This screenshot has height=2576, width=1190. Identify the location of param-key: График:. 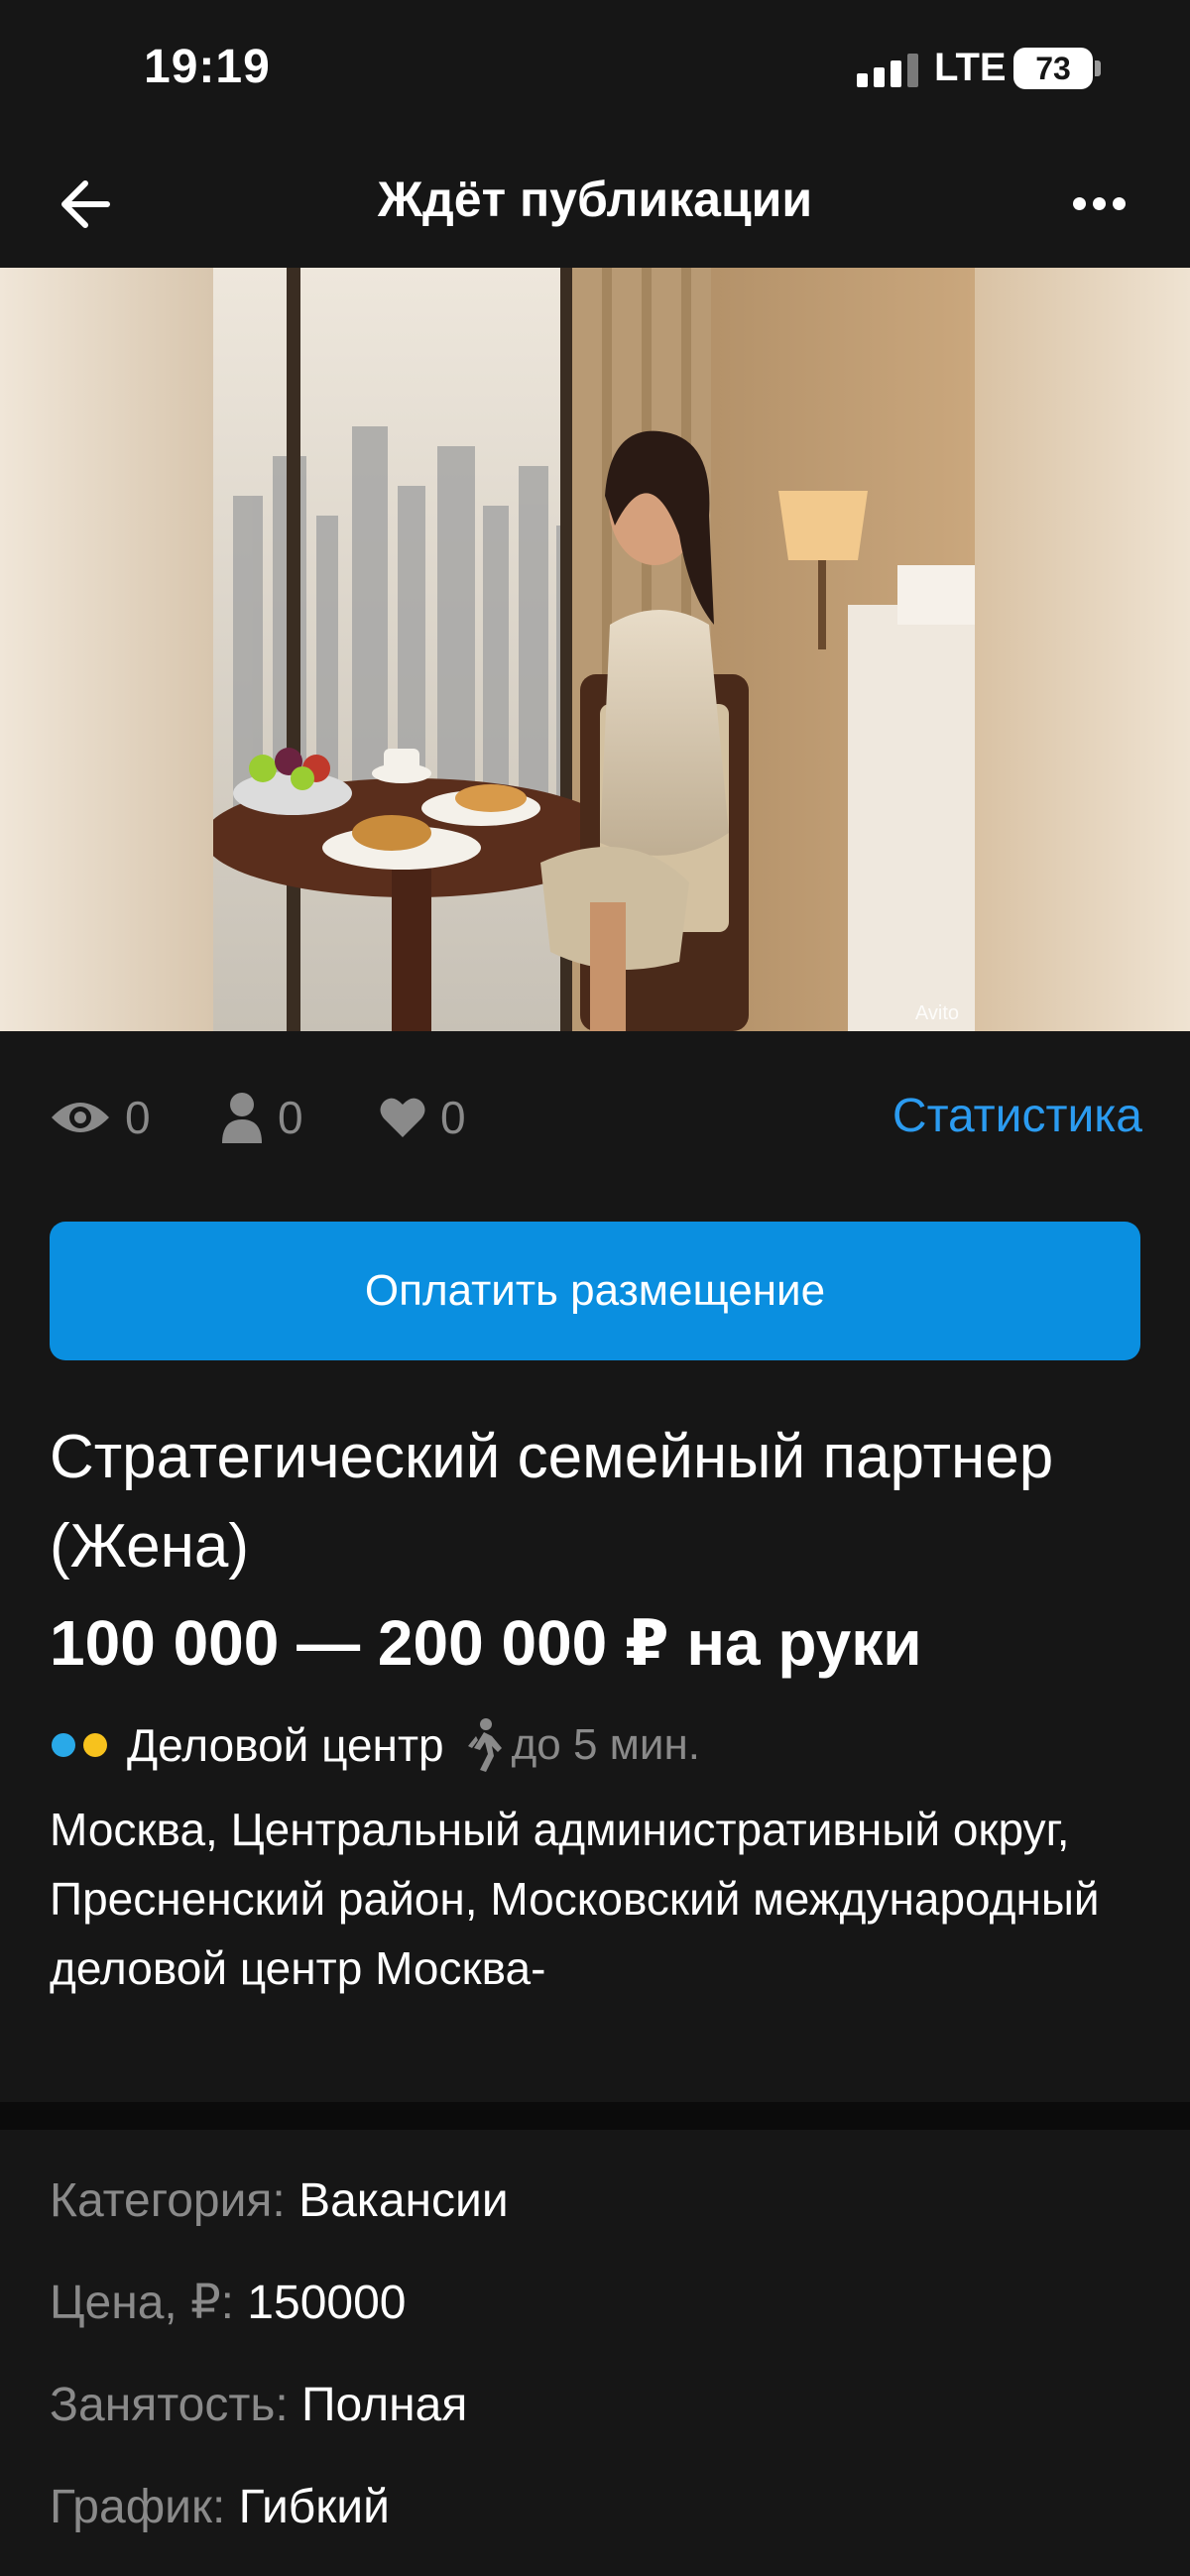
(138, 2507).